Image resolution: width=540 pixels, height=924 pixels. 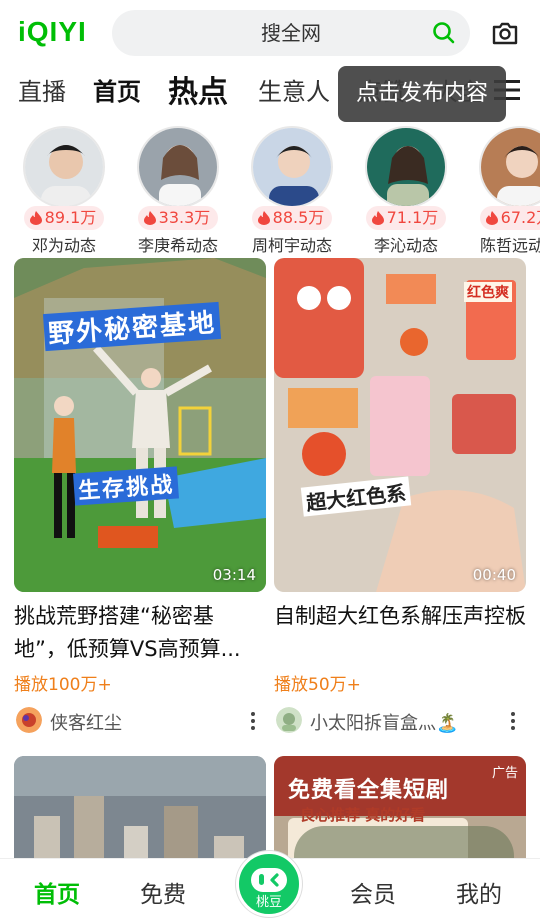 I want to click on nav-vip: 会员, so click(x=373, y=892).